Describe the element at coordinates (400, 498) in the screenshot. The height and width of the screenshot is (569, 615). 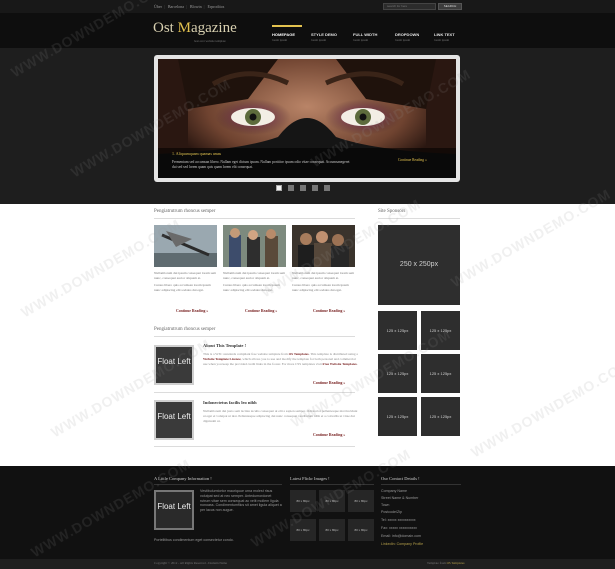
I see `contact-street: Street Name & Number` at that location.